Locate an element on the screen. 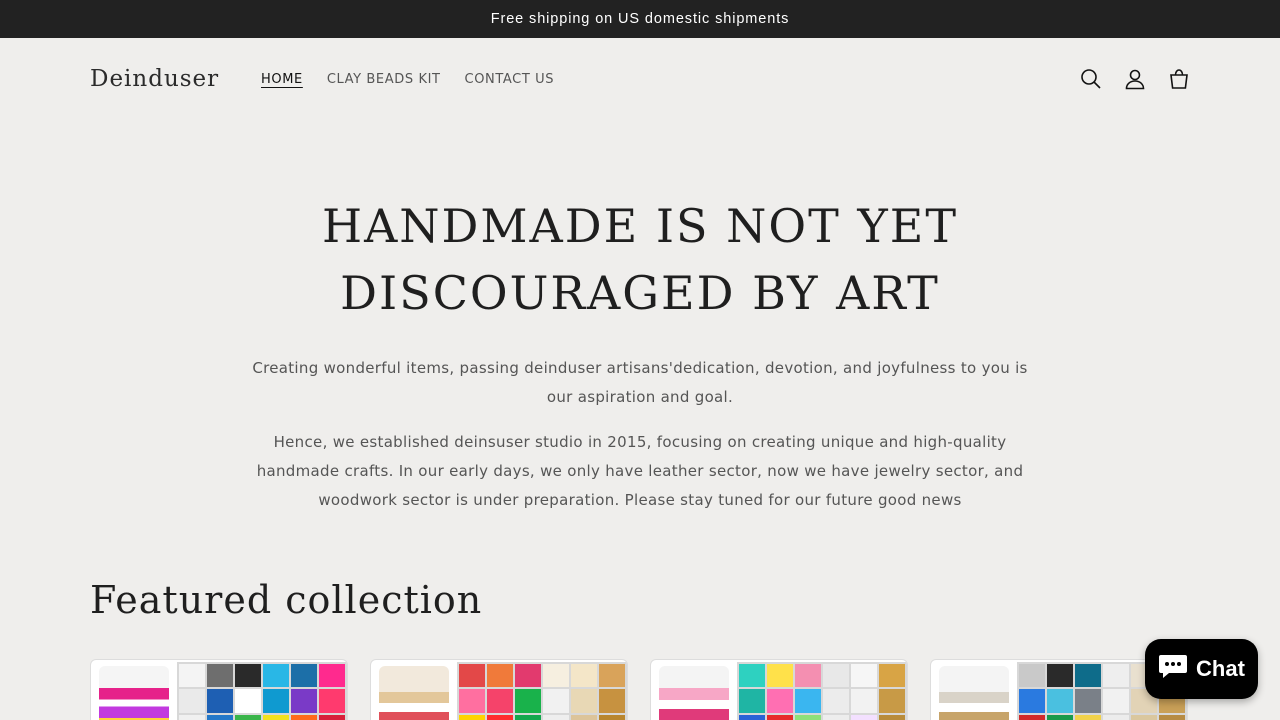 The height and width of the screenshot is (720, 1280). product-cards is located at coordinates (639, 689).